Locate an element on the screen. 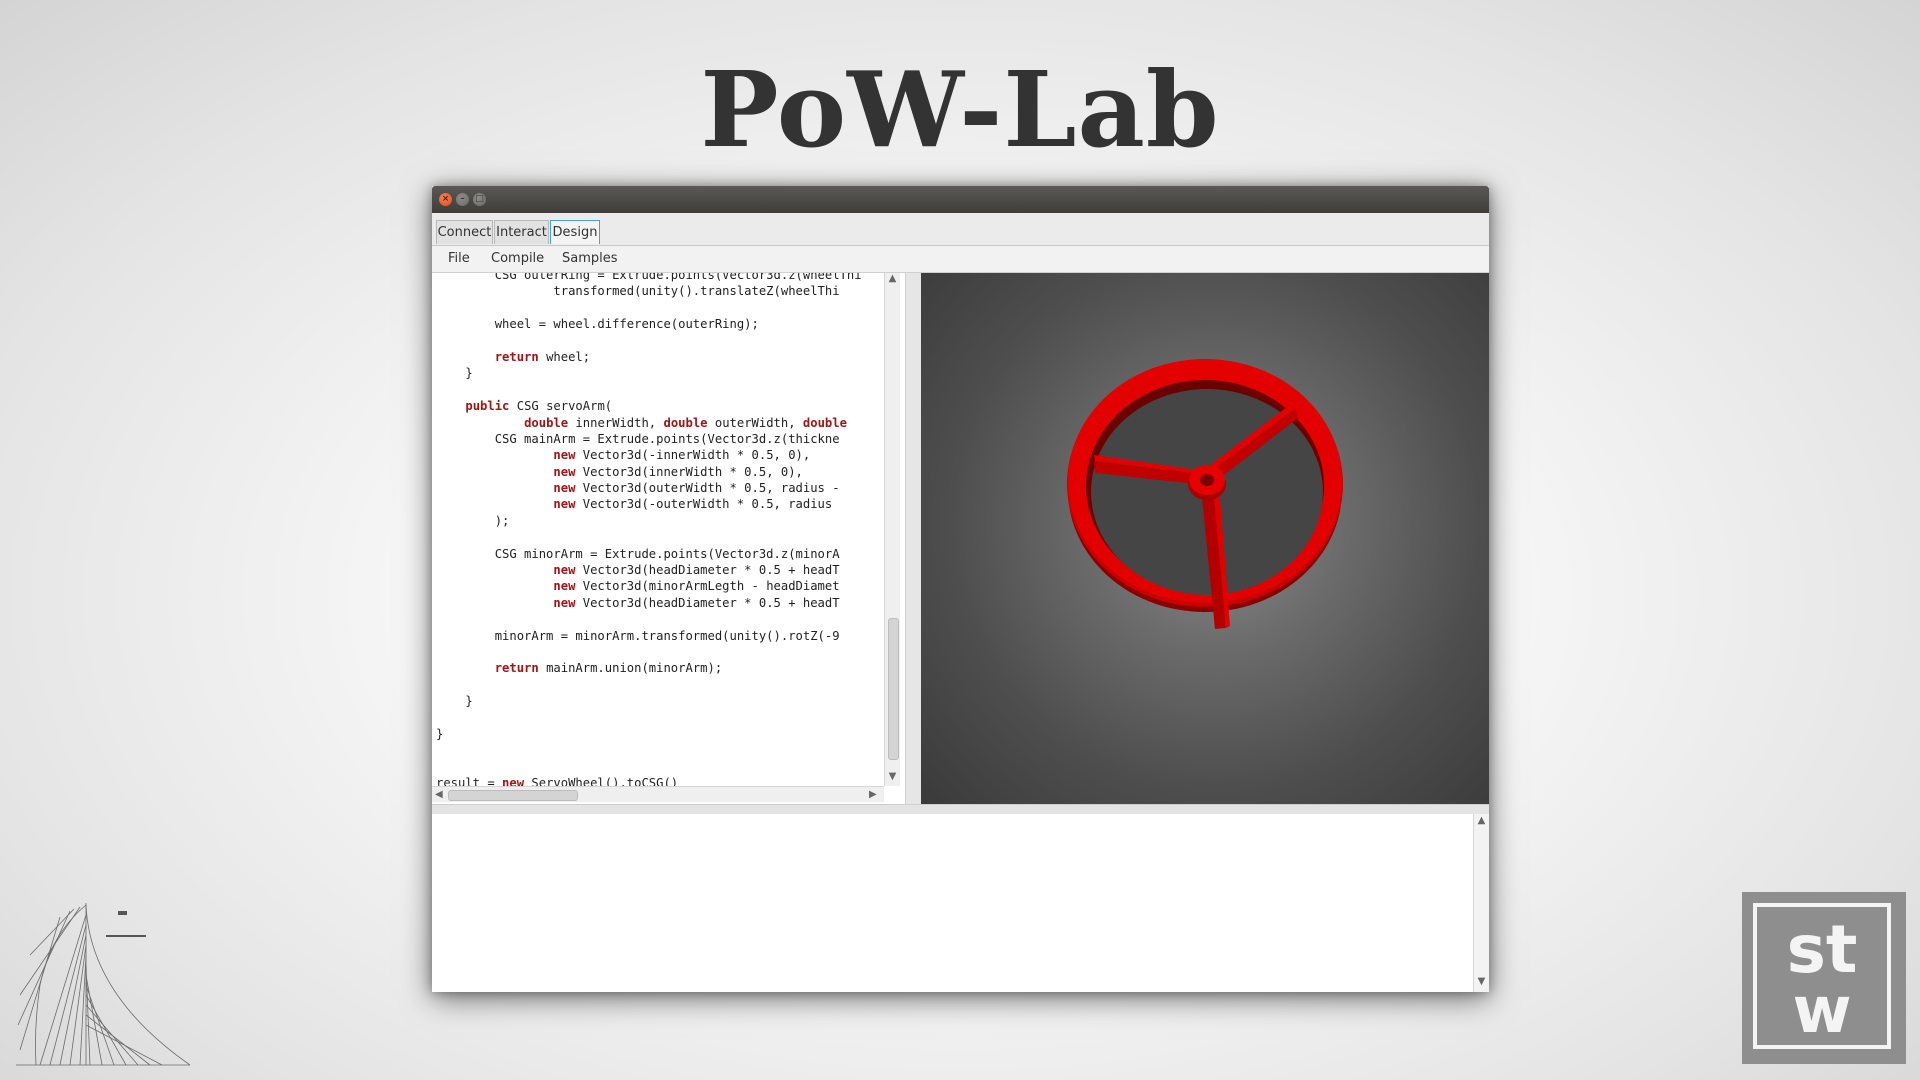 The height and width of the screenshot is (1080, 1920). scroll-down-icon: ▼ is located at coordinates (892, 776).